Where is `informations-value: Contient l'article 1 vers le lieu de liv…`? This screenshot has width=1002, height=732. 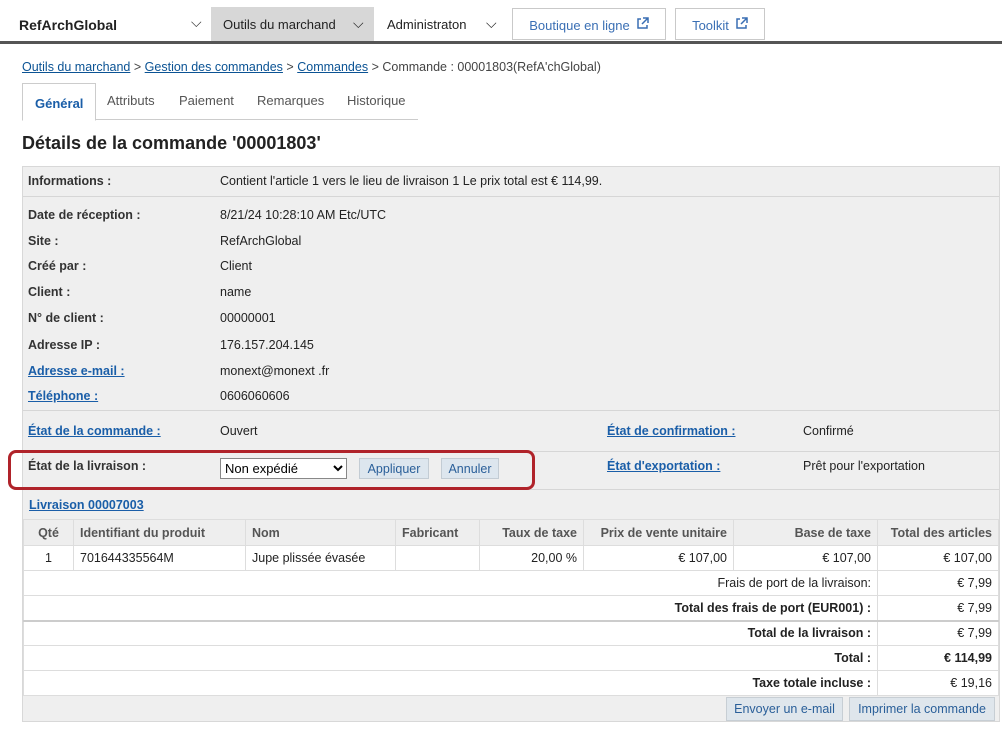
informations-value: Contient l'article 1 vers le lieu de liv… is located at coordinates (411, 181).